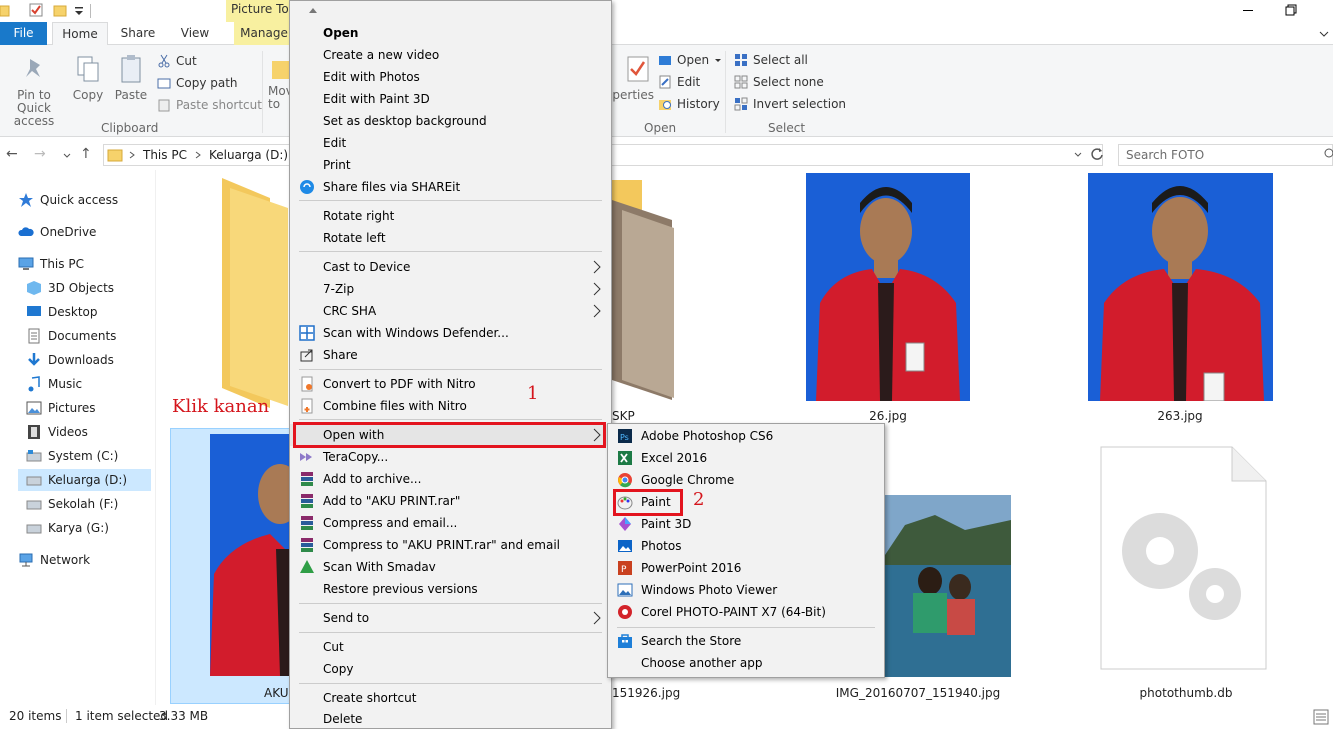 The height and width of the screenshot is (729, 1333). I want to click on tab-manage: Manage, so click(264, 33).